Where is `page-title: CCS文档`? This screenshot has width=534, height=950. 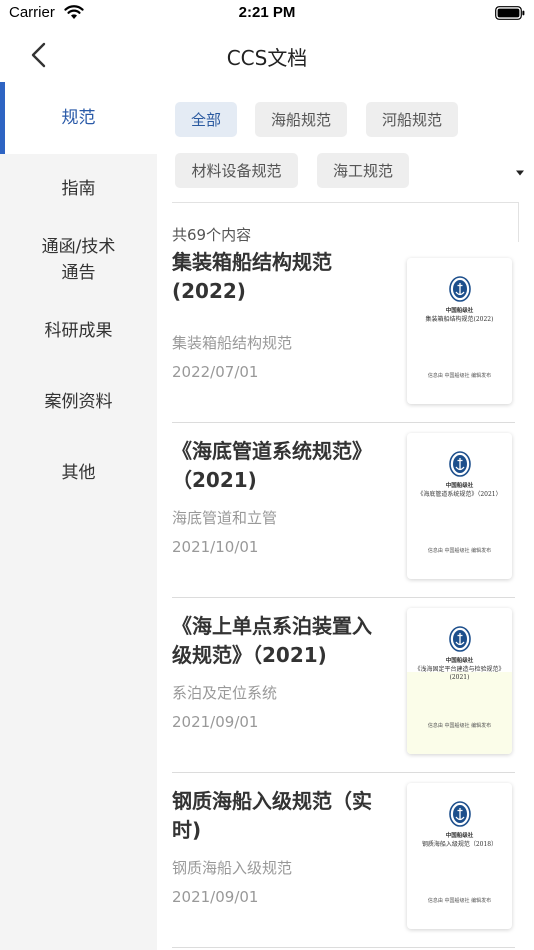
page-title: CCS文档 is located at coordinates (267, 58).